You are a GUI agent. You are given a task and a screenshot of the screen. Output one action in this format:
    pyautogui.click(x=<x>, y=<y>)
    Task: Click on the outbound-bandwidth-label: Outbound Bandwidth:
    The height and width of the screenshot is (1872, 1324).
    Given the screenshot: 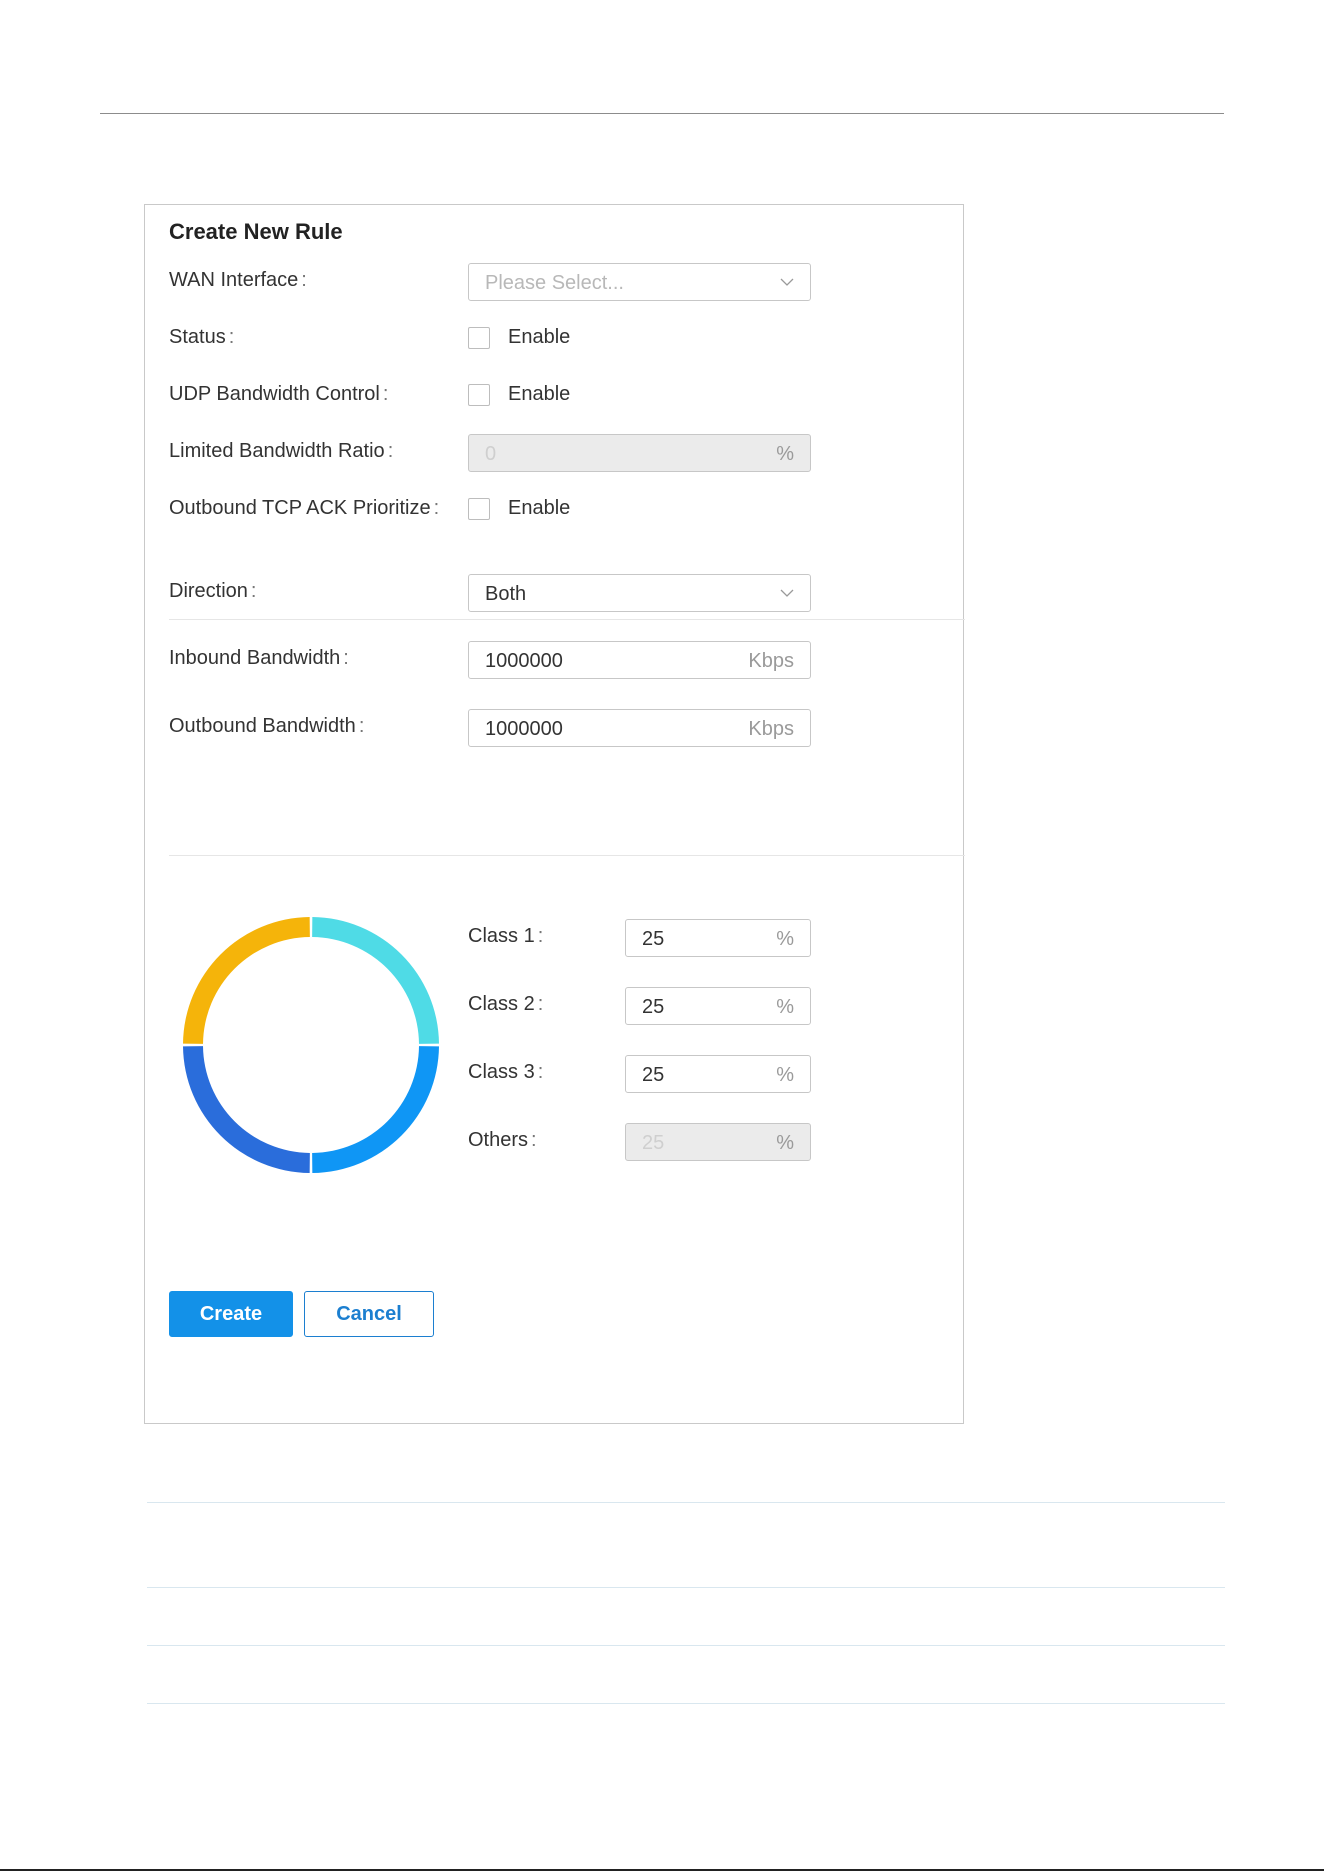 What is the action you would take?
    pyautogui.click(x=267, y=726)
    